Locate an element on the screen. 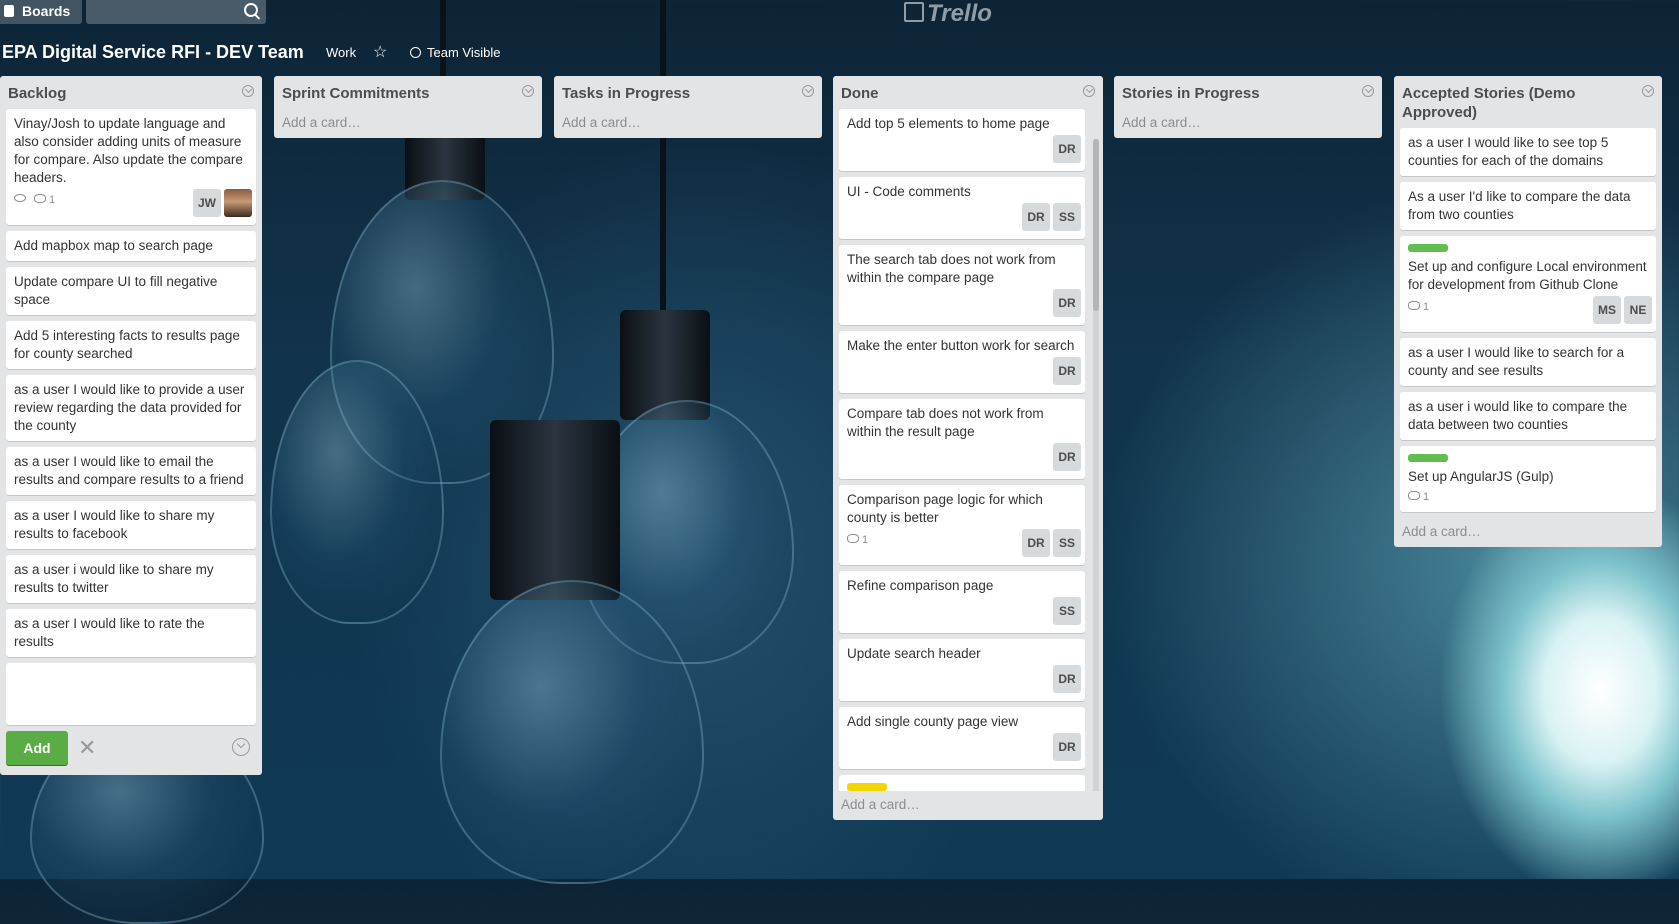  card: Update search header DR is located at coordinates (962, 670).